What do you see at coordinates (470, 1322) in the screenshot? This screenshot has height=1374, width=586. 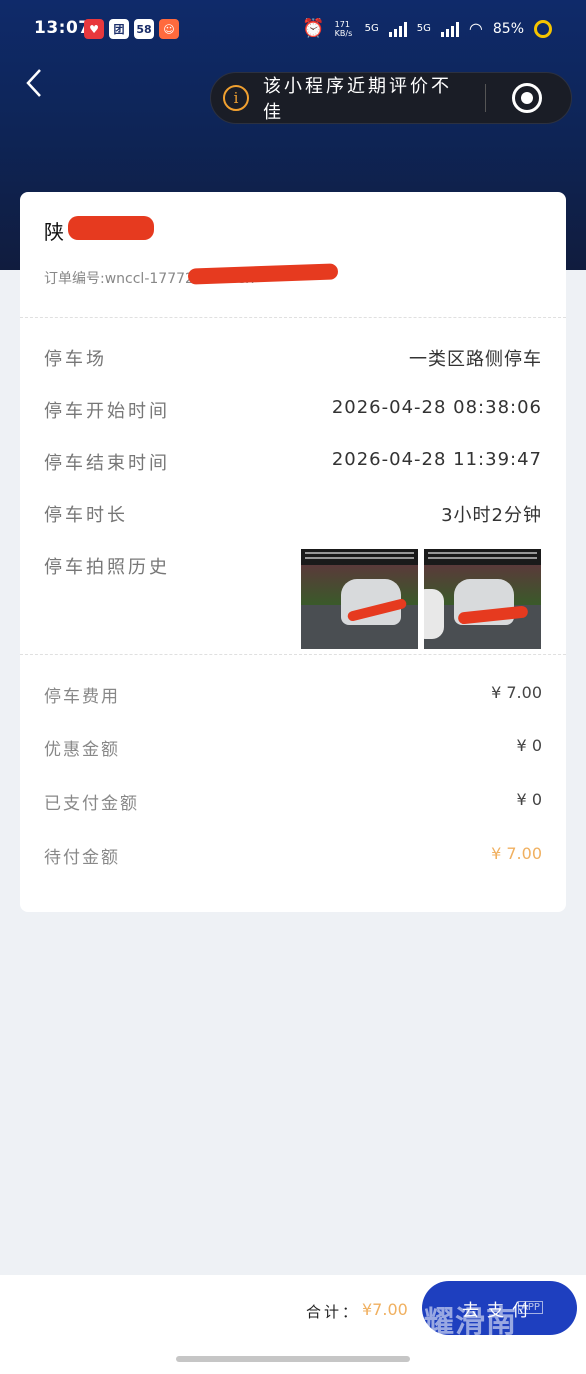 I see `watermark-logo: 耀滑南` at bounding box center [470, 1322].